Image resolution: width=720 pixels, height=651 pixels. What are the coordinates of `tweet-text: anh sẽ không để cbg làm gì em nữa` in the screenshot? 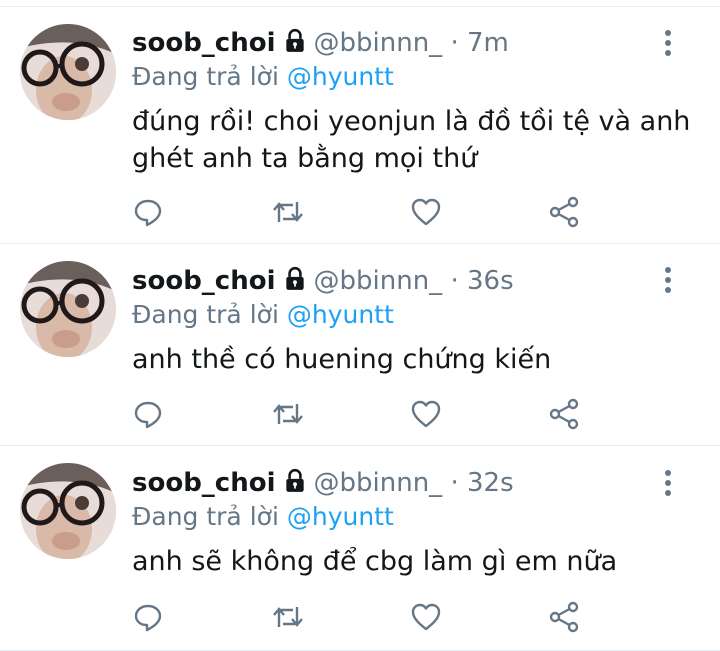 It's located at (375, 561).